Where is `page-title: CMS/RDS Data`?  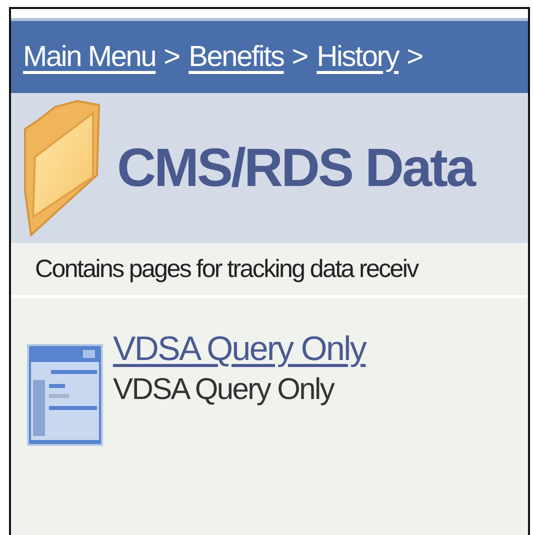
page-title: CMS/RDS Data is located at coordinates (295, 168).